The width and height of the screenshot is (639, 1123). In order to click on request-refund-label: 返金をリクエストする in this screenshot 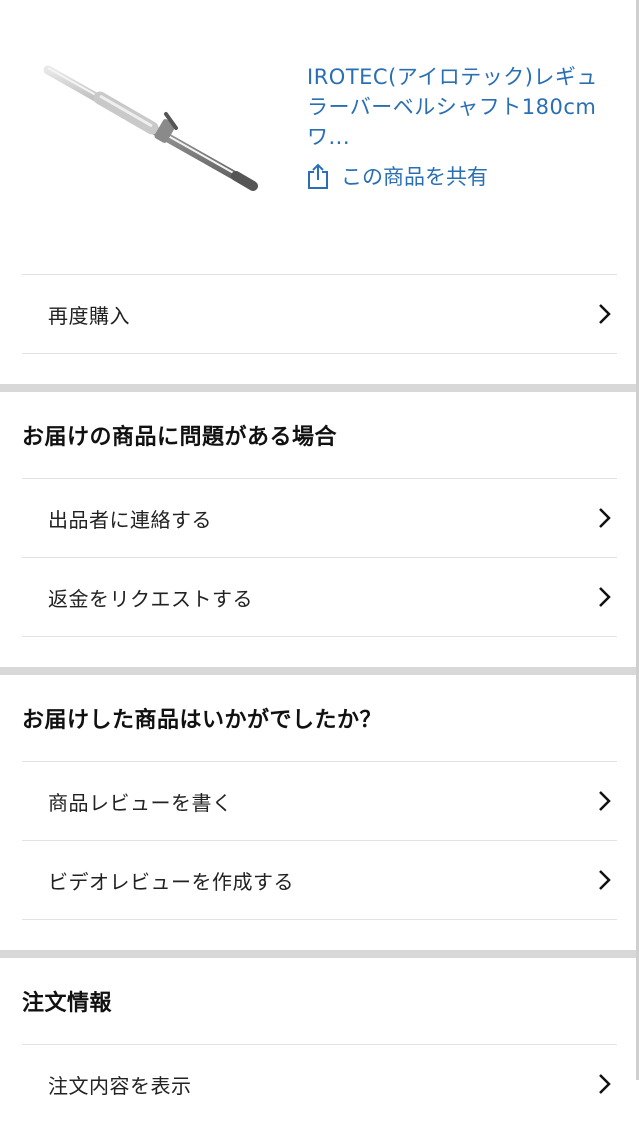, I will do `click(150, 598)`.